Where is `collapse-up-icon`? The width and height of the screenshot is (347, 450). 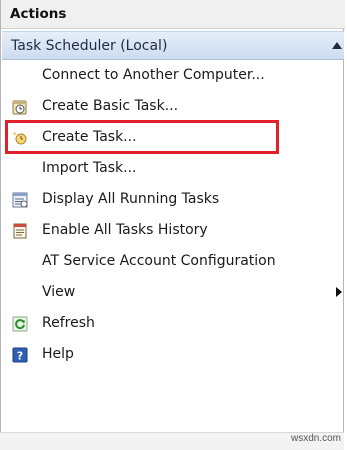
collapse-up-icon is located at coordinates (337, 45).